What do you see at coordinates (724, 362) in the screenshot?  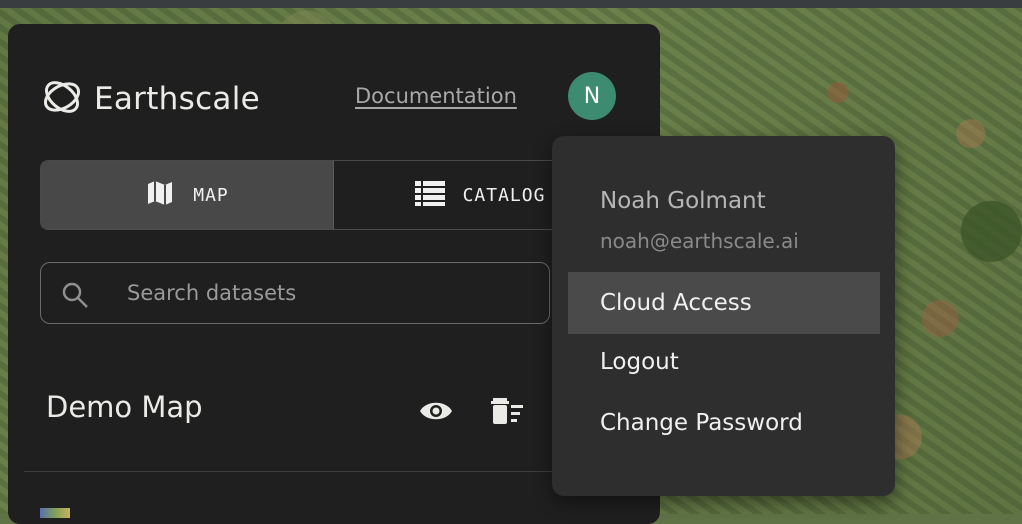 I see `menu-item-logout: Logout` at bounding box center [724, 362].